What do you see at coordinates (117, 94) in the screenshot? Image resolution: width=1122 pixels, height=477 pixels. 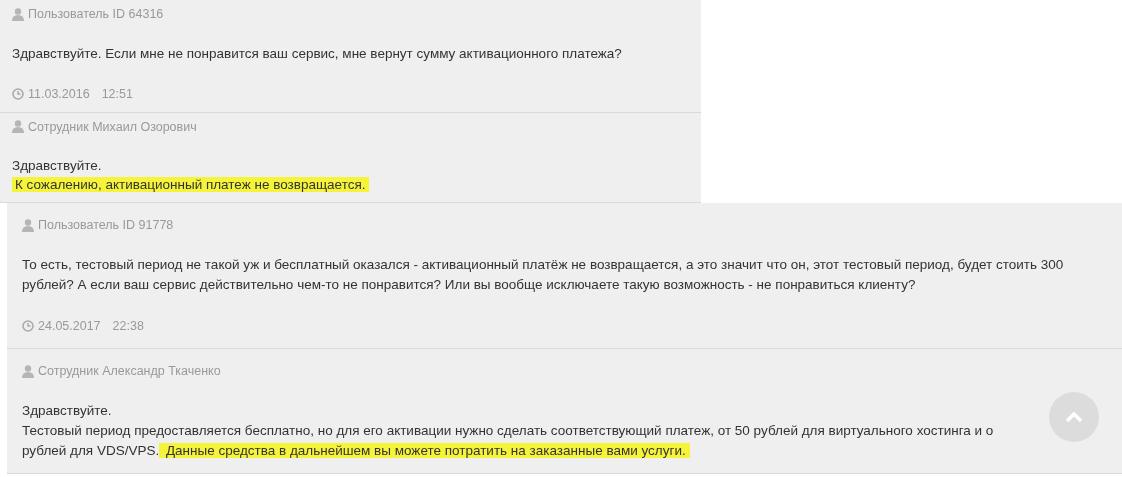 I see `message-time: 12:51` at bounding box center [117, 94].